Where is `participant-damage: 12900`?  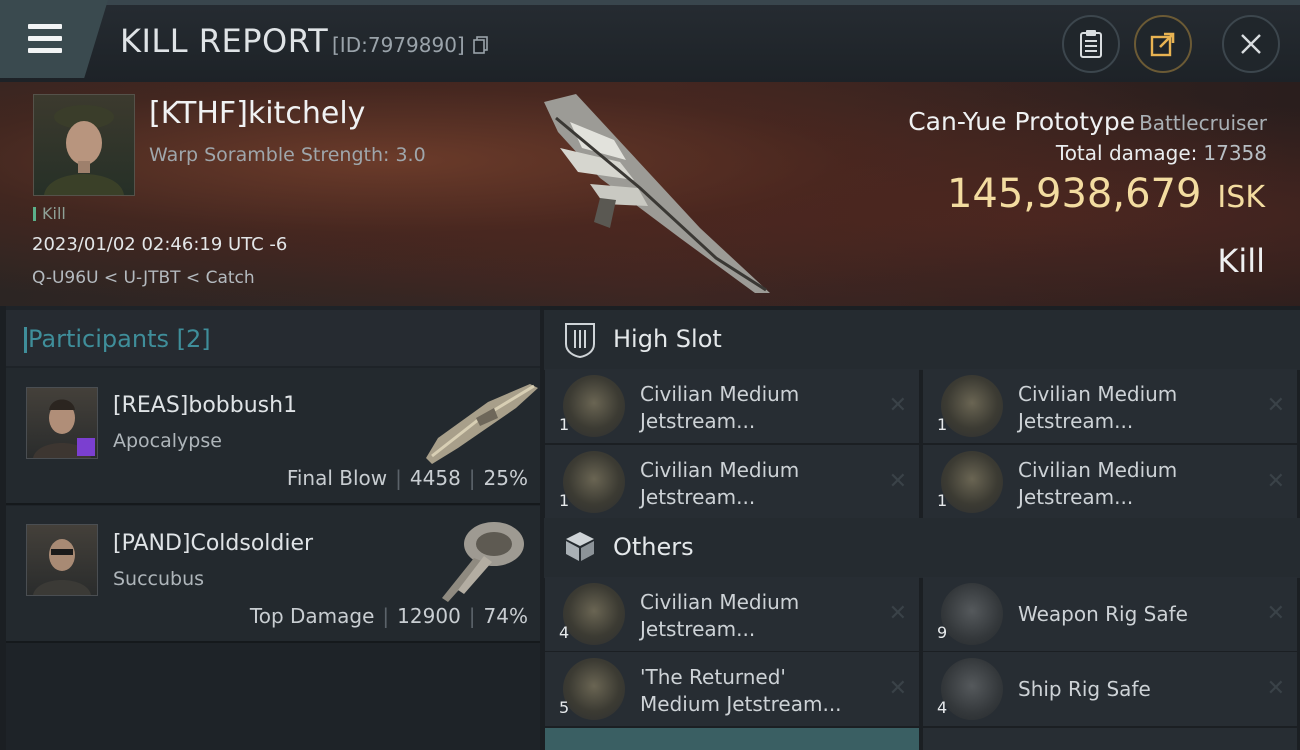
participant-damage: 12900 is located at coordinates (429, 616).